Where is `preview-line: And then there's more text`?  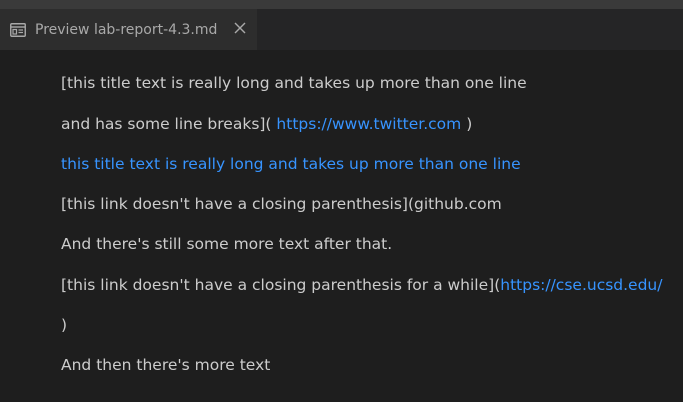
preview-line: And then there's more text is located at coordinates (165, 365).